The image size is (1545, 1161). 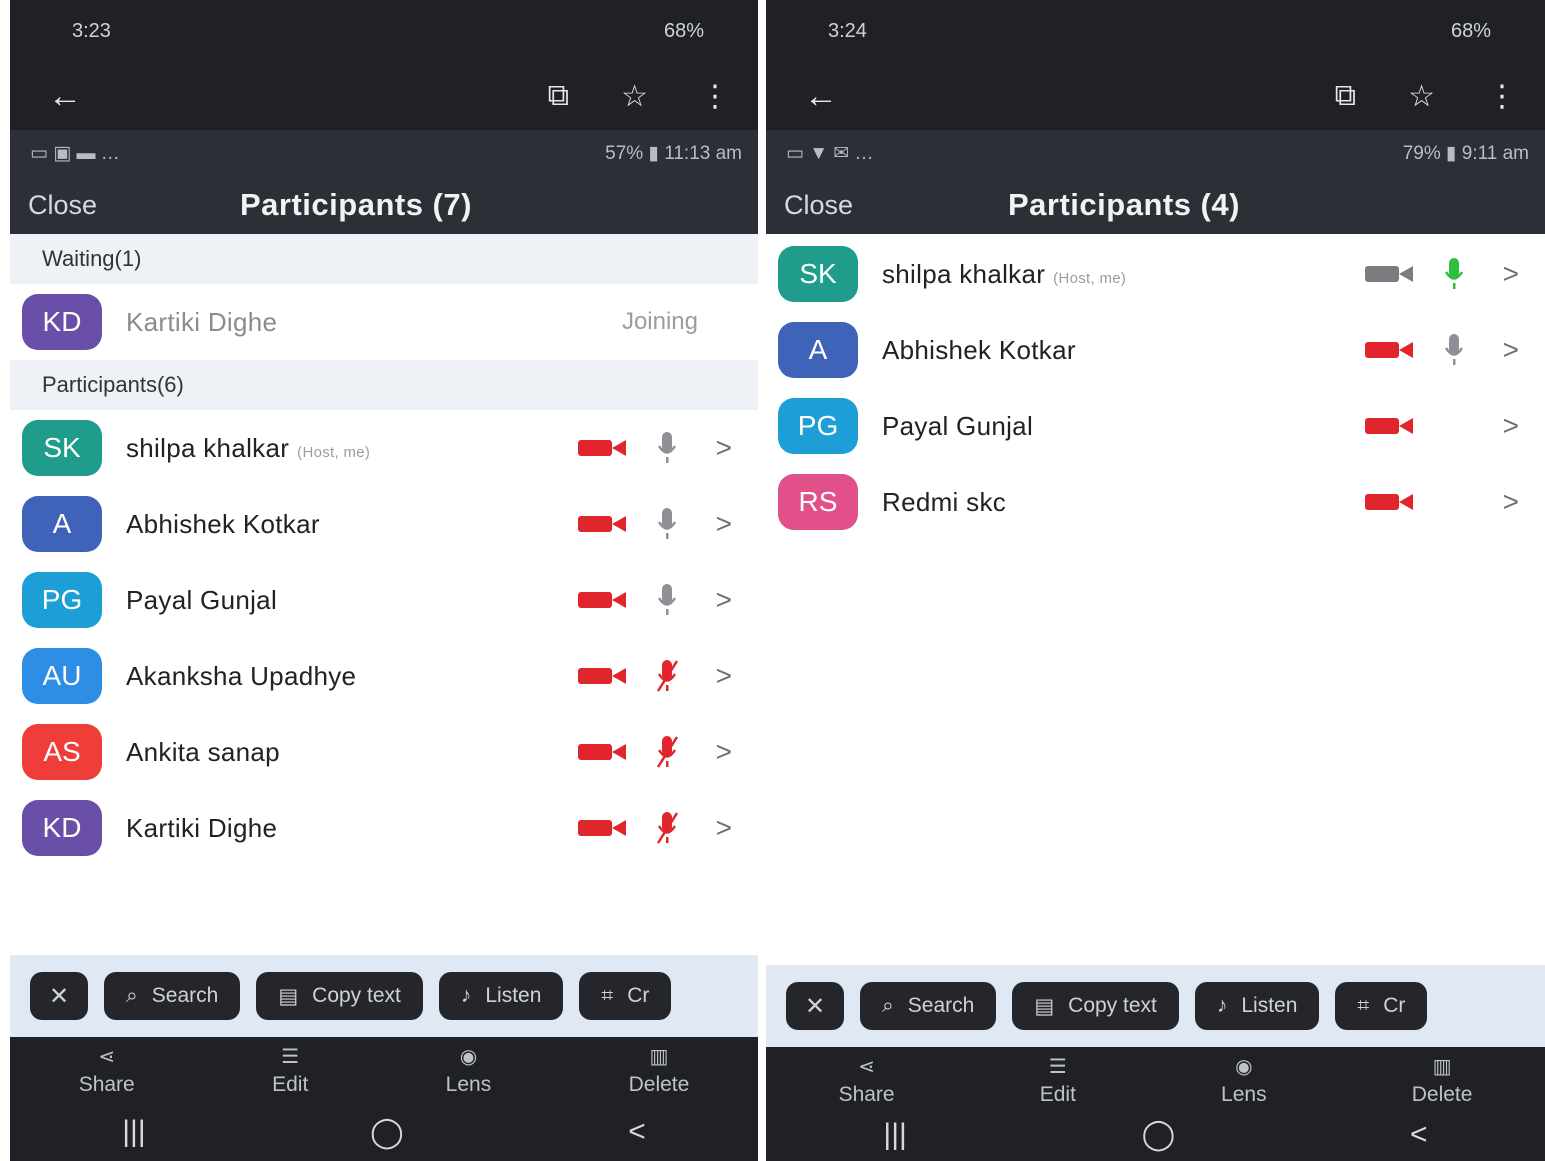 What do you see at coordinates (1421, 153) in the screenshot?
I see `zoom-battery: 79%` at bounding box center [1421, 153].